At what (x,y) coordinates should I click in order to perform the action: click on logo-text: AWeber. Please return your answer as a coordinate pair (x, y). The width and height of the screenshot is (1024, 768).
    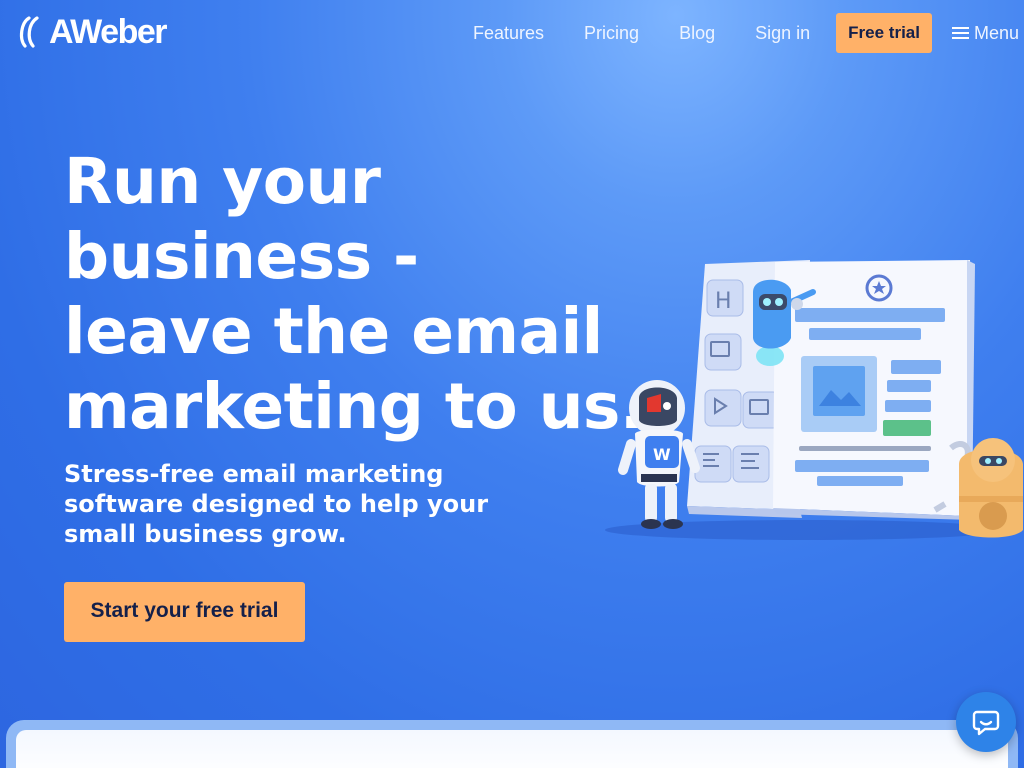
    Looking at the image, I should click on (108, 32).